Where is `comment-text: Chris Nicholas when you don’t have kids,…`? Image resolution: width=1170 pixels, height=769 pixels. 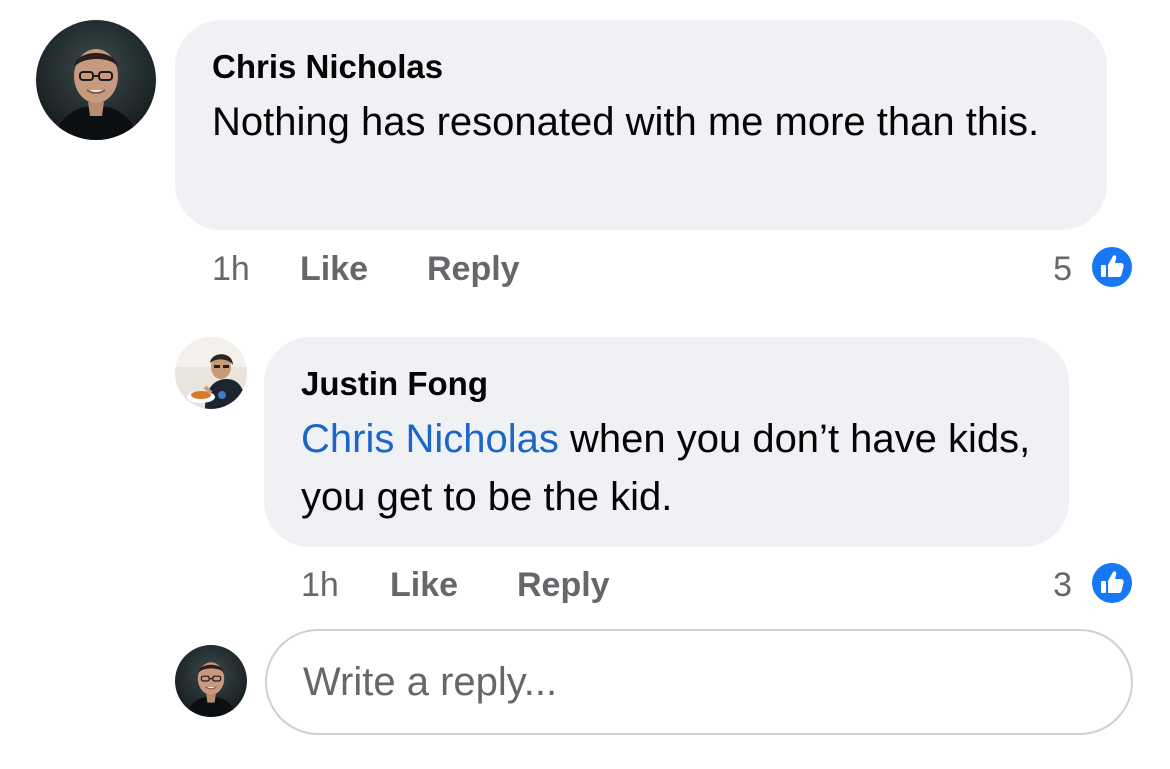
comment-text: Chris Nicholas when you don’t have kids,… is located at coordinates (673, 468).